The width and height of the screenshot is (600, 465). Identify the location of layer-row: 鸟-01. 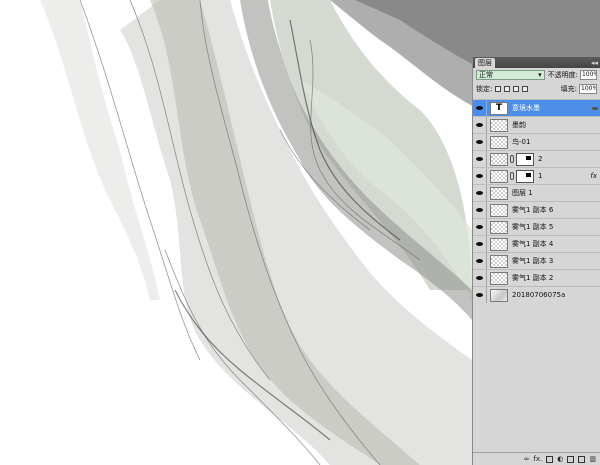
(536, 141).